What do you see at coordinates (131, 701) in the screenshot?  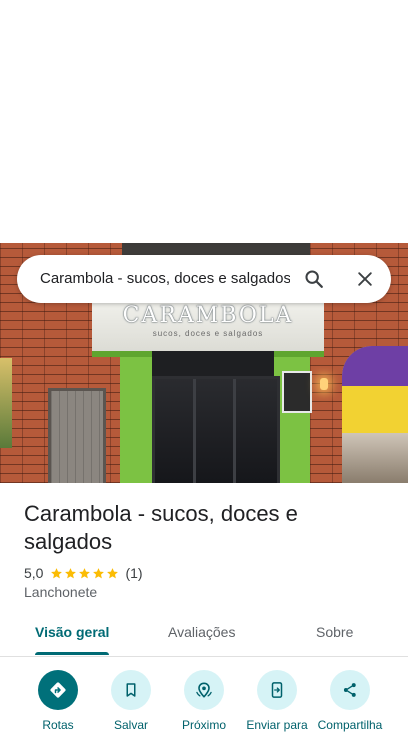 I see `save-button: Salvar` at bounding box center [131, 701].